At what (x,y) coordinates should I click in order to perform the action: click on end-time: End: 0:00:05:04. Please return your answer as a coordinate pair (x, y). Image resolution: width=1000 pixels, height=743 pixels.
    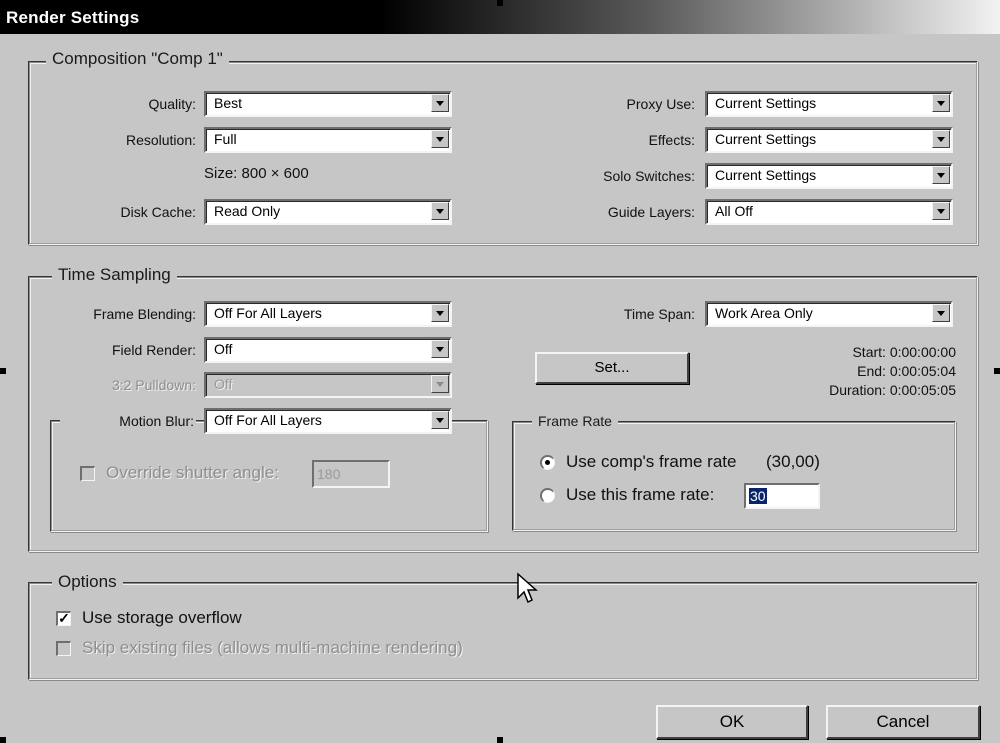
    Looking at the image, I should click on (906, 371).